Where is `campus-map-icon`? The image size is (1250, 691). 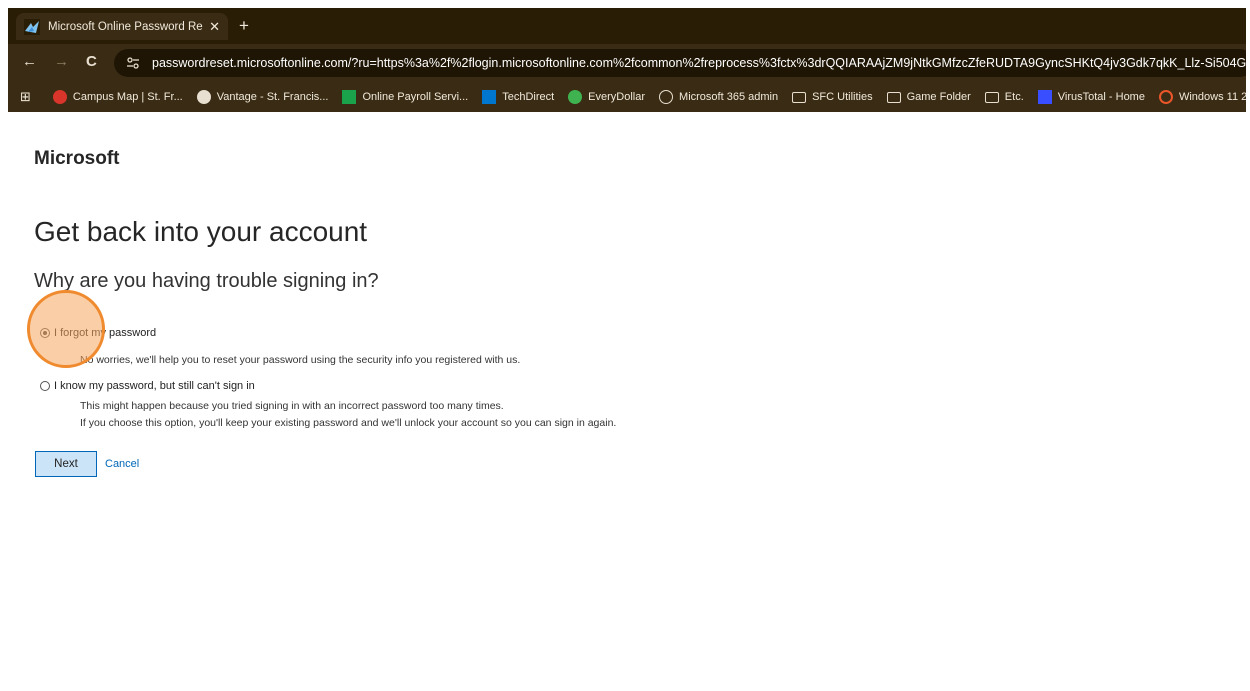
campus-map-icon is located at coordinates (59, 97).